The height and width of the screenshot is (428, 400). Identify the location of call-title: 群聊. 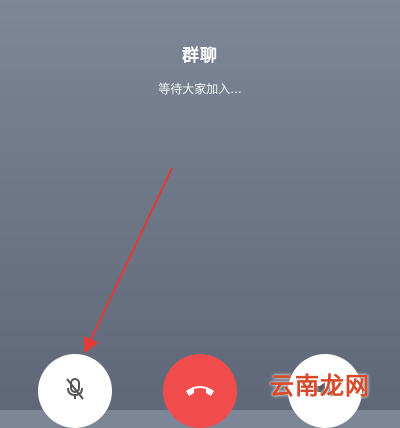
(200, 56).